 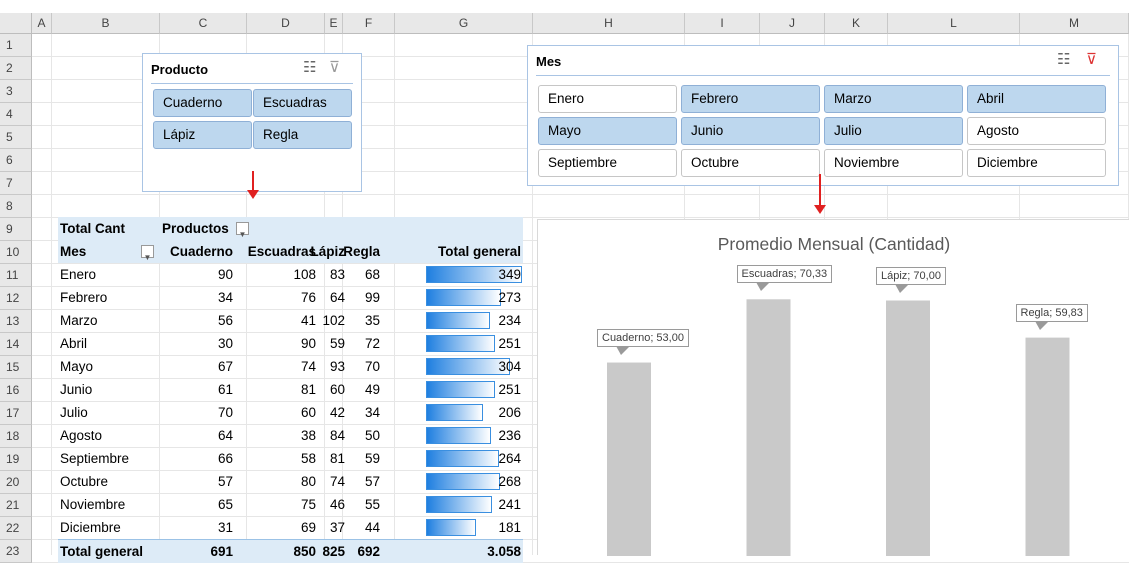 I want to click on pivot-value: 64, so click(x=337, y=297).